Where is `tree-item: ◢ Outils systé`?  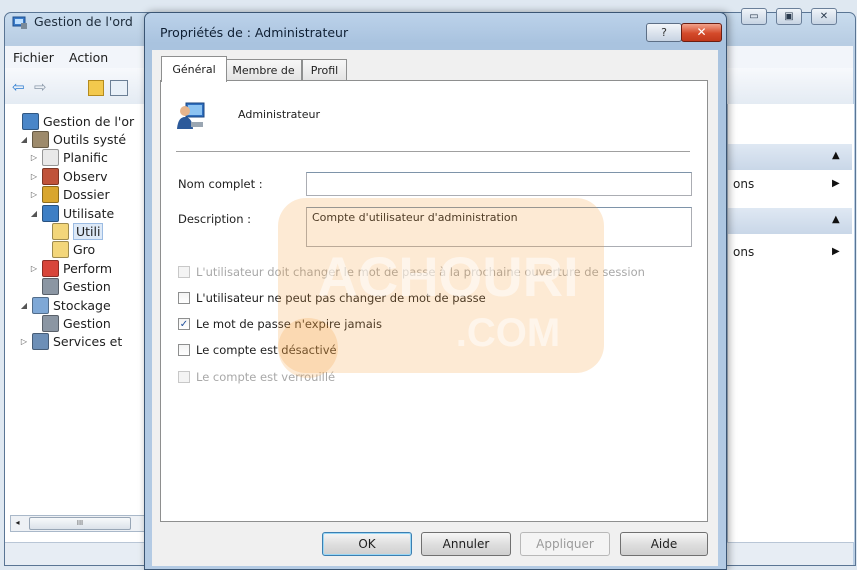
tree-item: ◢ Outils systé is located at coordinates (73, 139).